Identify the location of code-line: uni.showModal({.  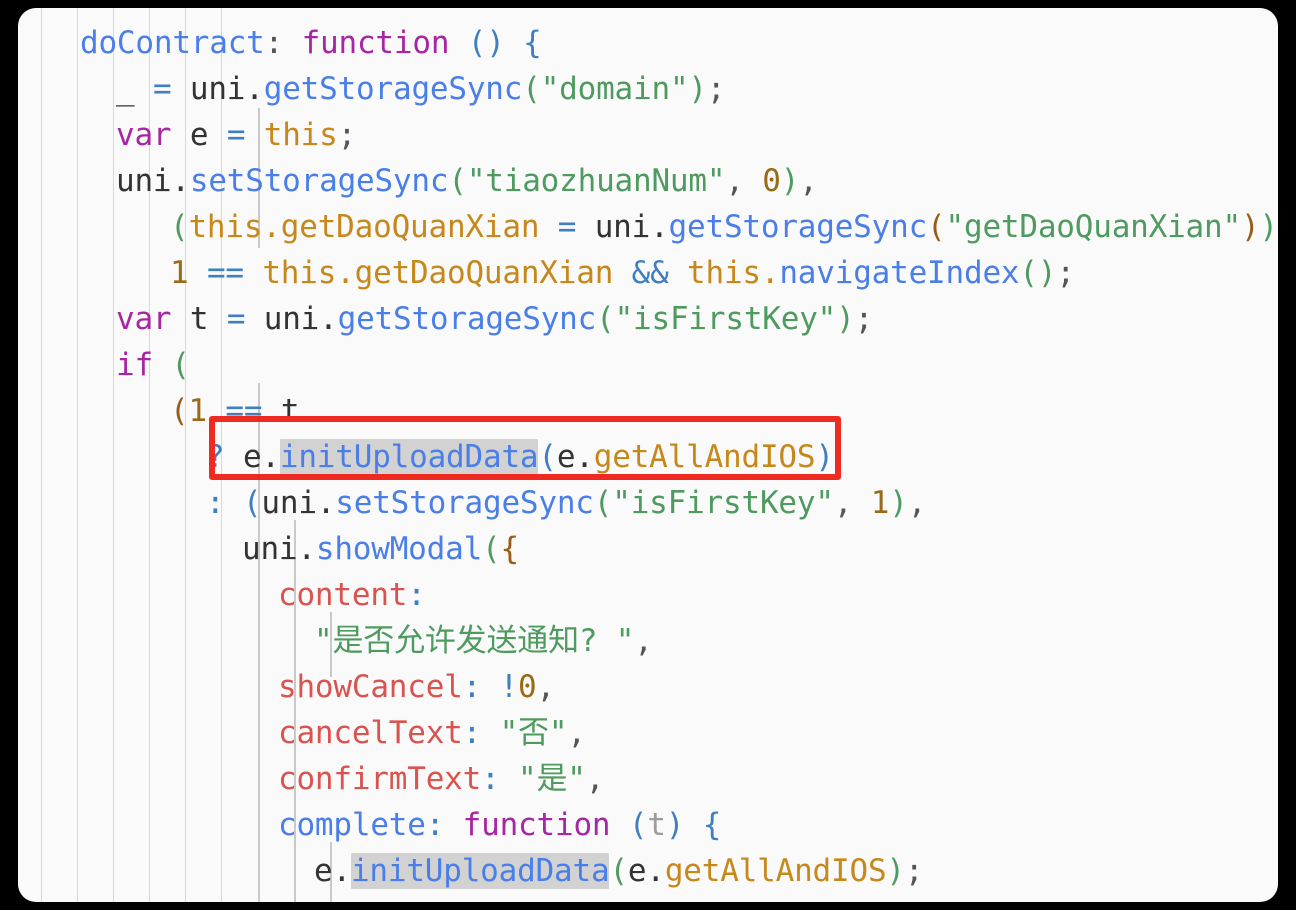
(380, 549).